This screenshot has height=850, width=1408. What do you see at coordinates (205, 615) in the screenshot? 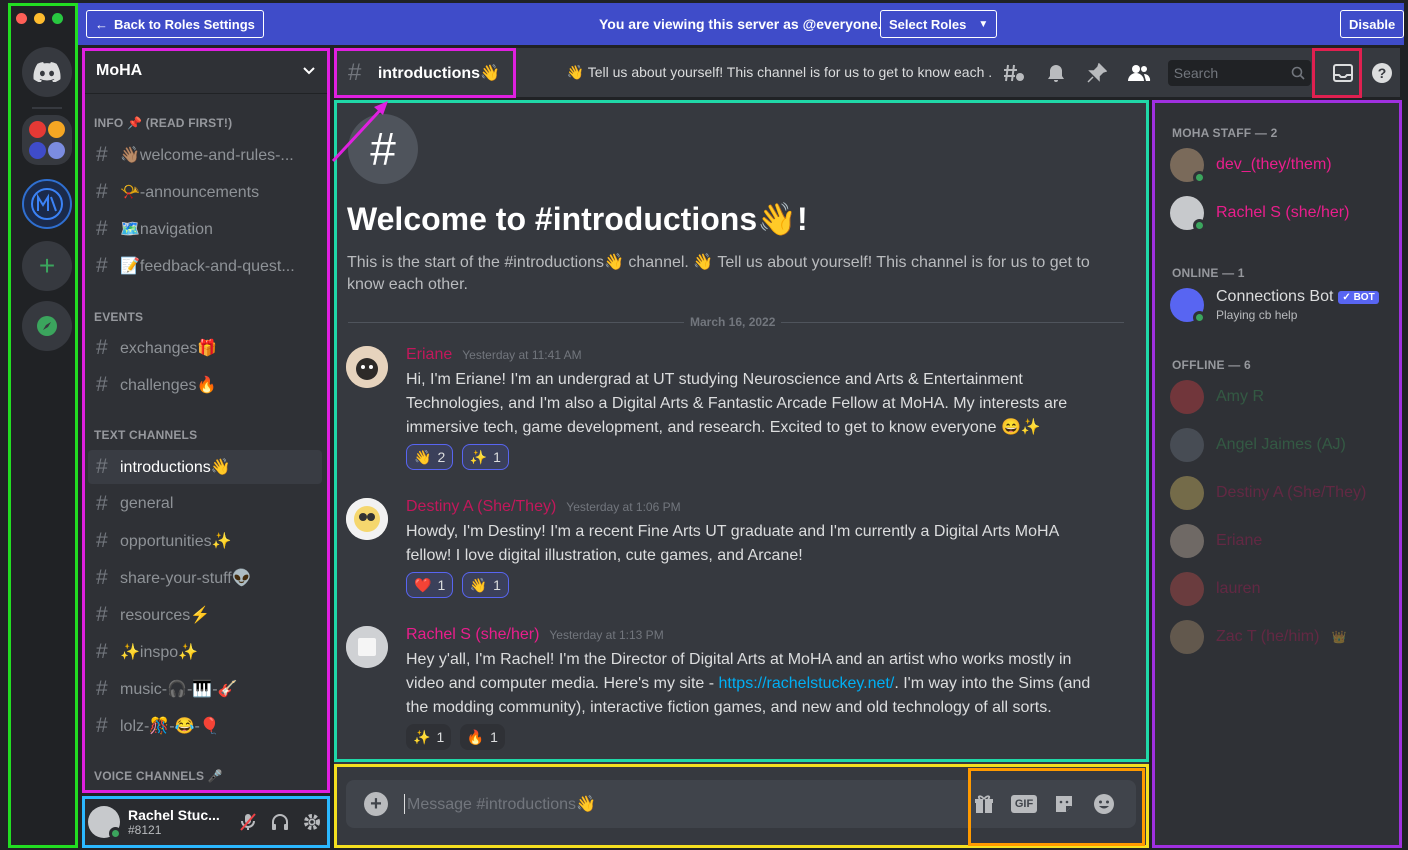
I see `channel-resources: # resources⚡` at bounding box center [205, 615].